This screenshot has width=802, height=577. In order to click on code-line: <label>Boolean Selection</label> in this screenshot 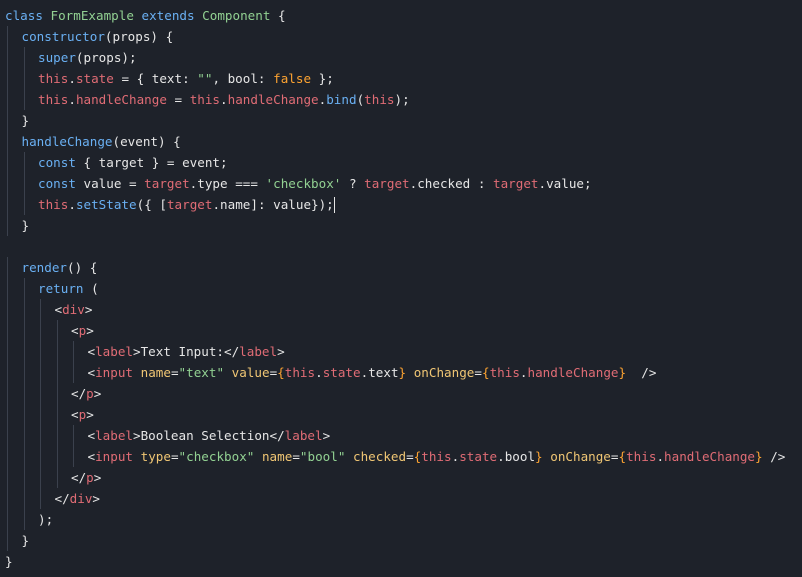, I will do `click(209, 435)`.